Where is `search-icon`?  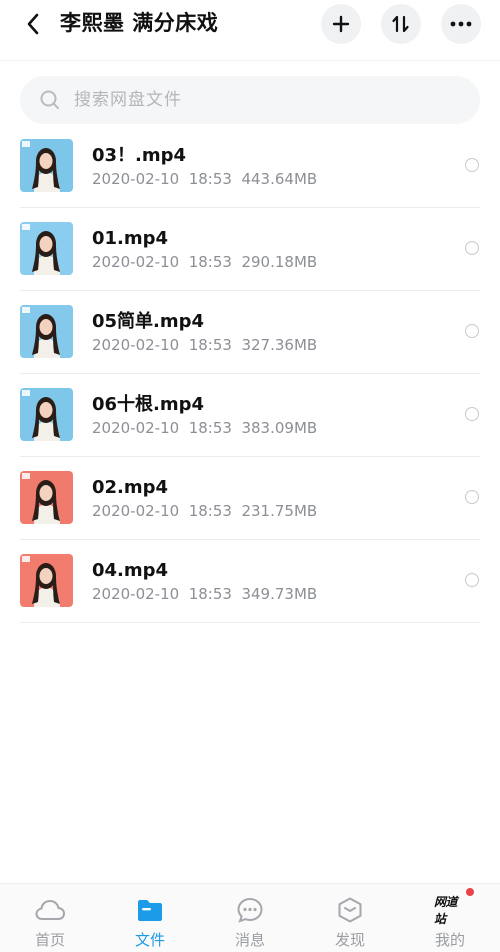 search-icon is located at coordinates (49, 99).